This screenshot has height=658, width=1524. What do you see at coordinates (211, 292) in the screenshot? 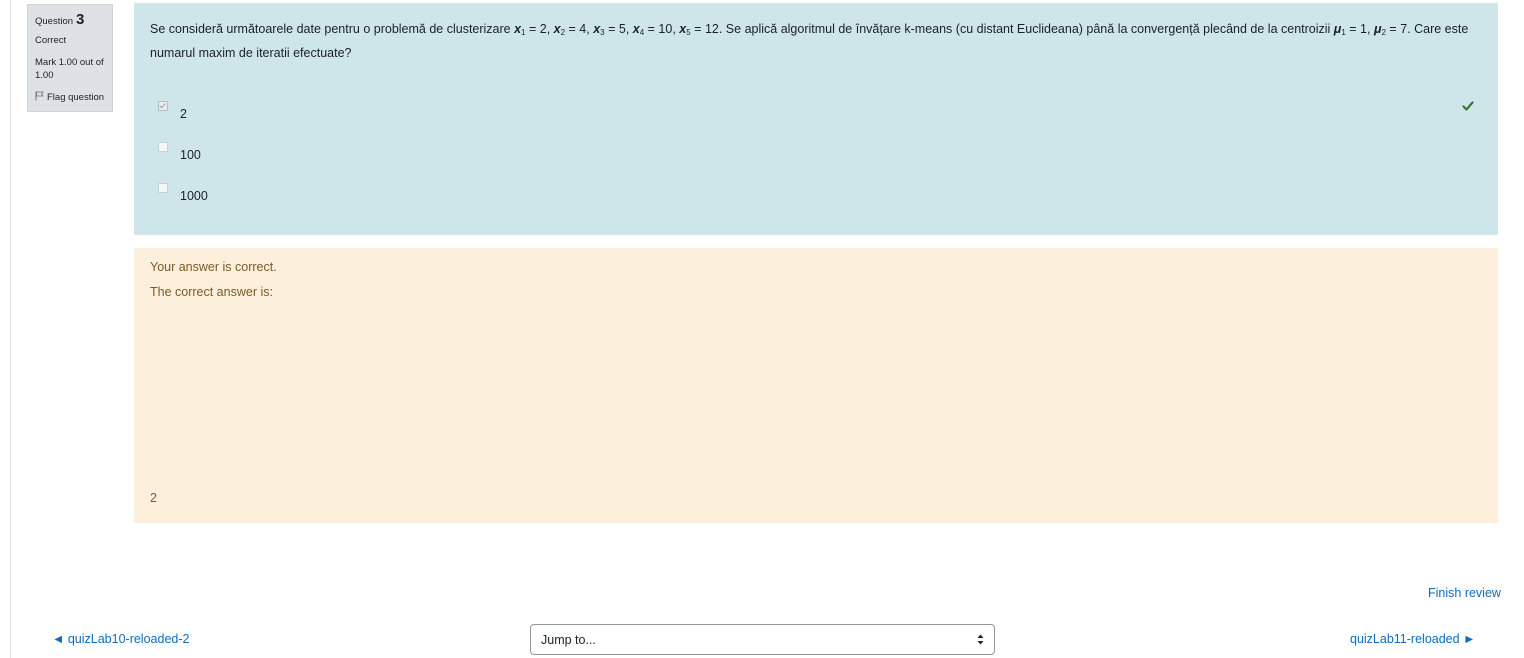
I see `correct-answer-intro: The correct answer is:` at bounding box center [211, 292].